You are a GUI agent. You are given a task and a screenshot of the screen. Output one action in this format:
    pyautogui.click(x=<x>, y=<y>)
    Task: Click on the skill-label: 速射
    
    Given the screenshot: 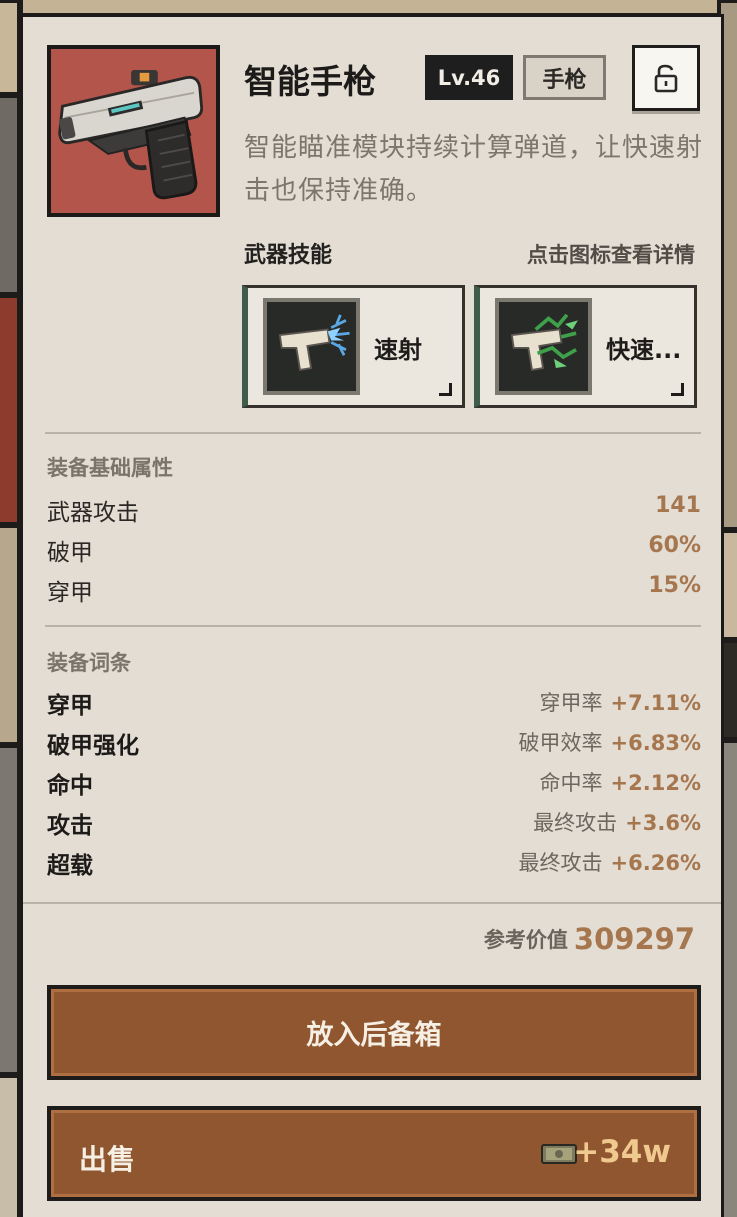 What is the action you would take?
    pyautogui.click(x=398, y=350)
    